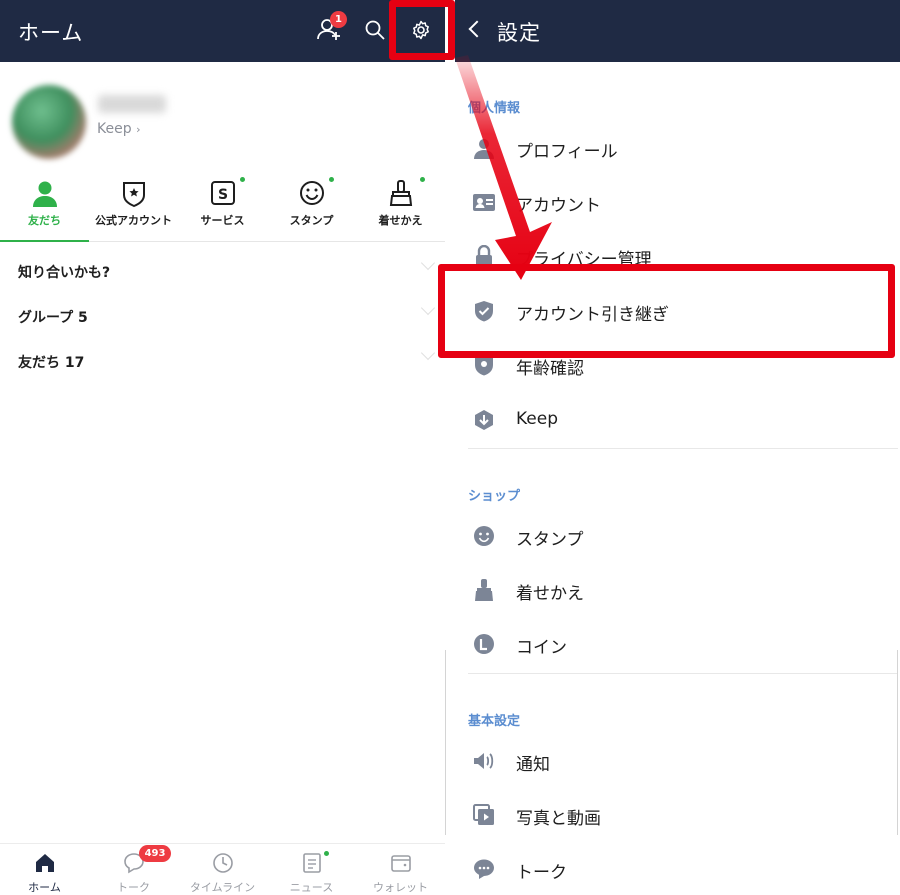 The width and height of the screenshot is (900, 895). I want to click on settings-item-label: アカウント, so click(558, 206).